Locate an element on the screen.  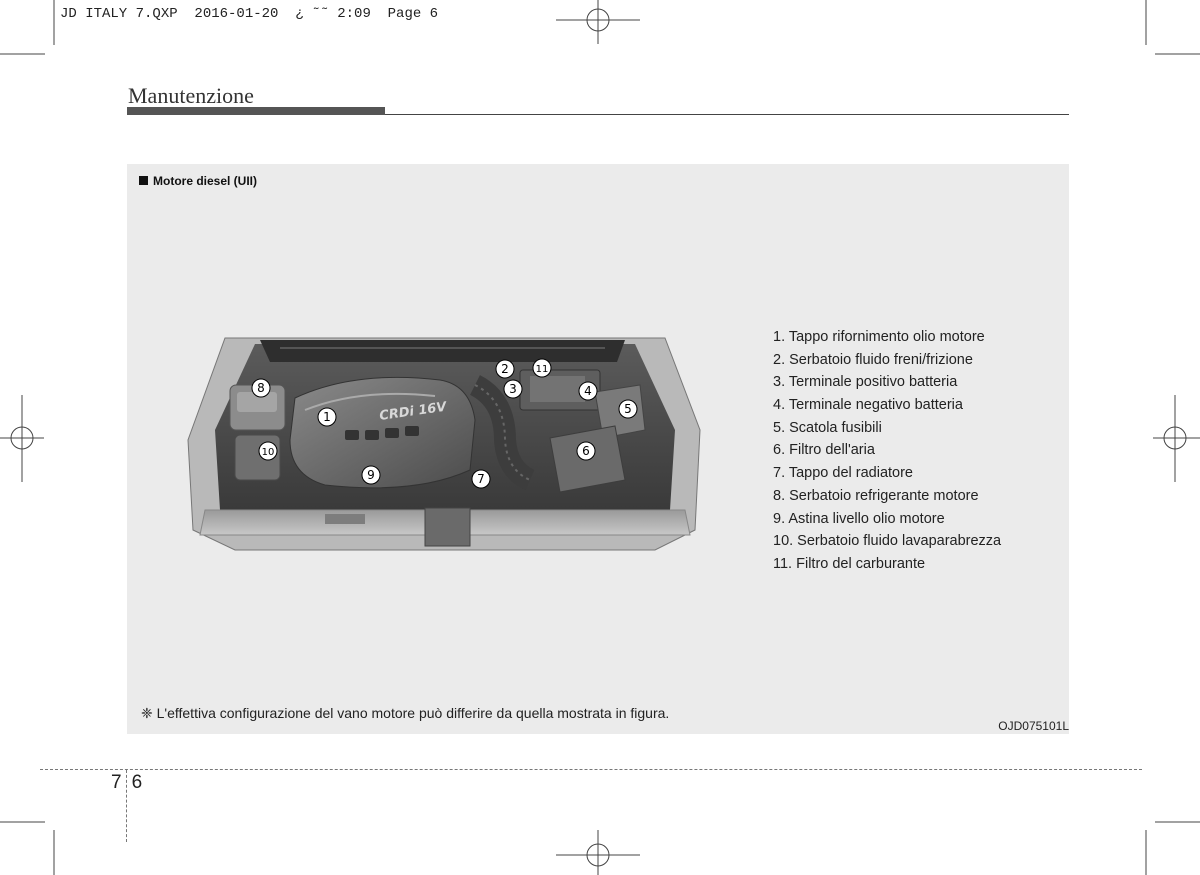
callout-4-label: 4 is located at coordinates (588, 391).